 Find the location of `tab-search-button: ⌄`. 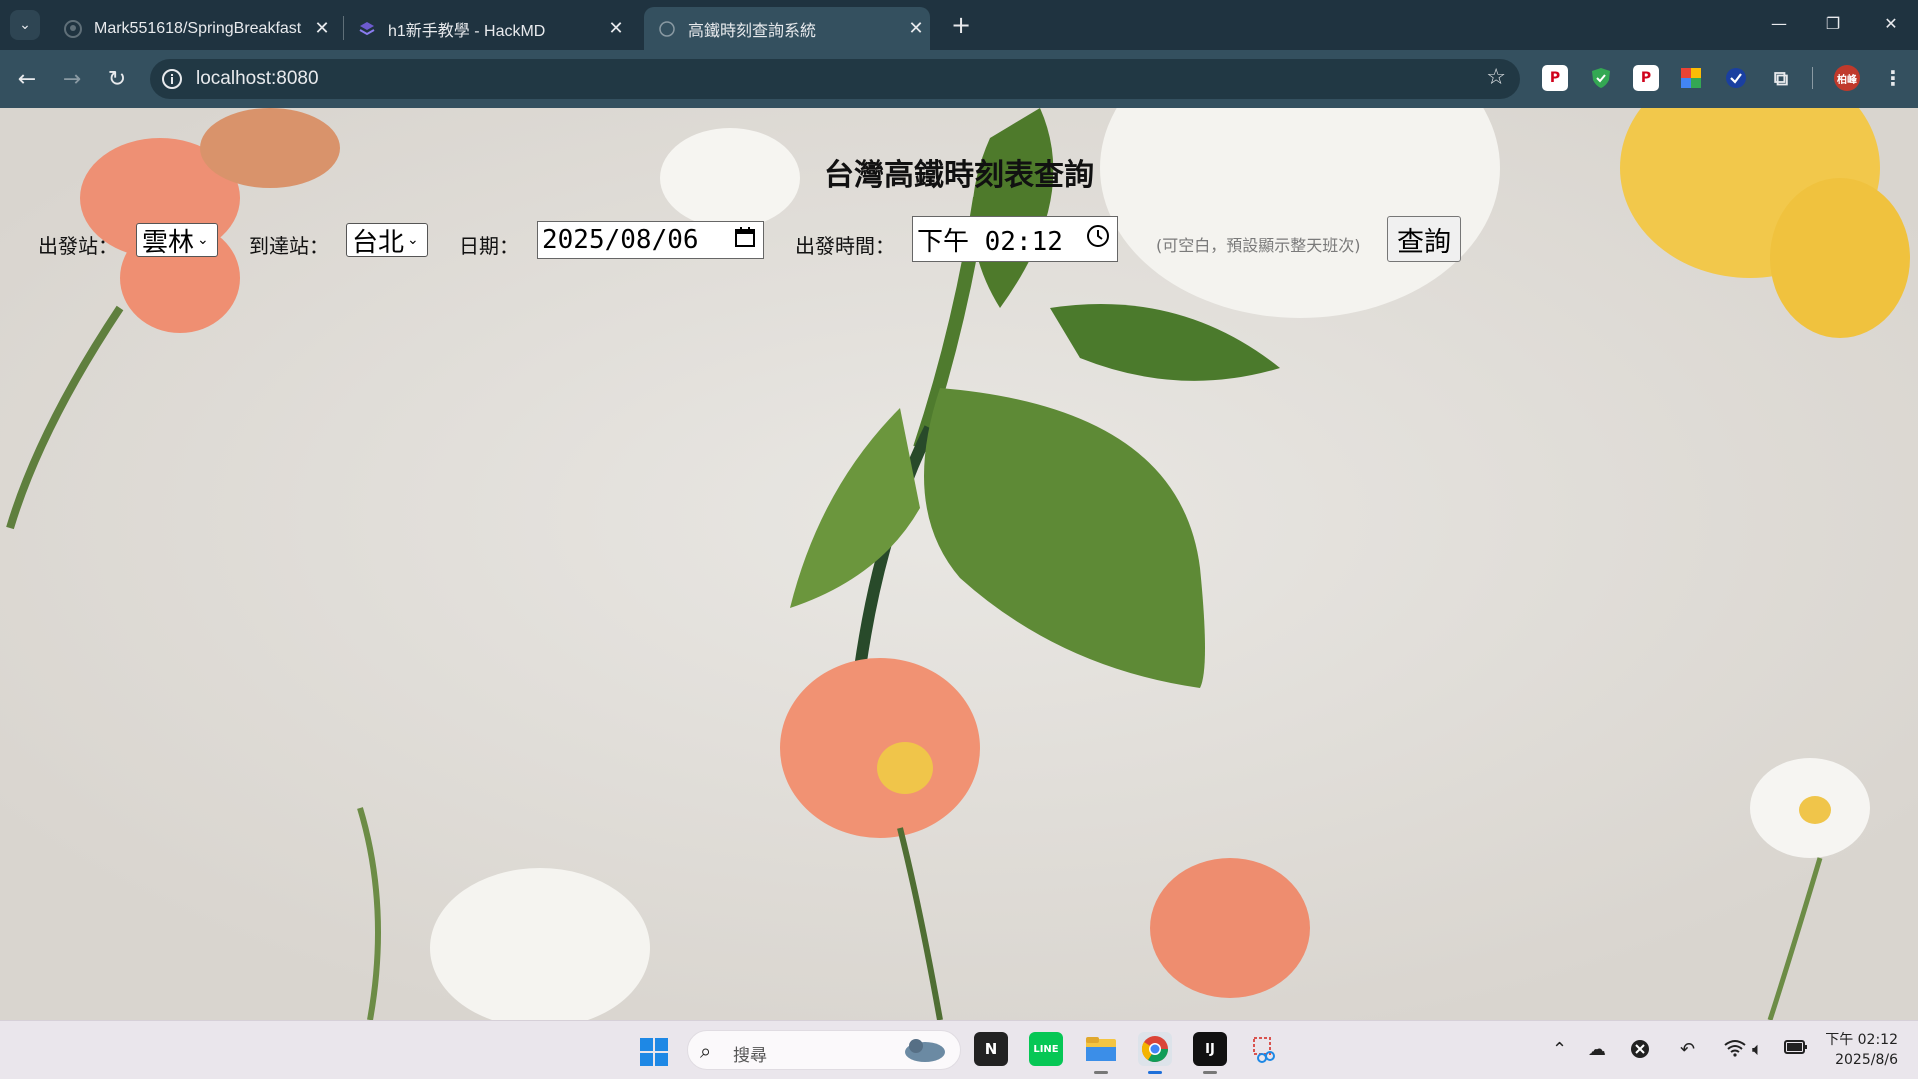

tab-search-button: ⌄ is located at coordinates (25, 25).